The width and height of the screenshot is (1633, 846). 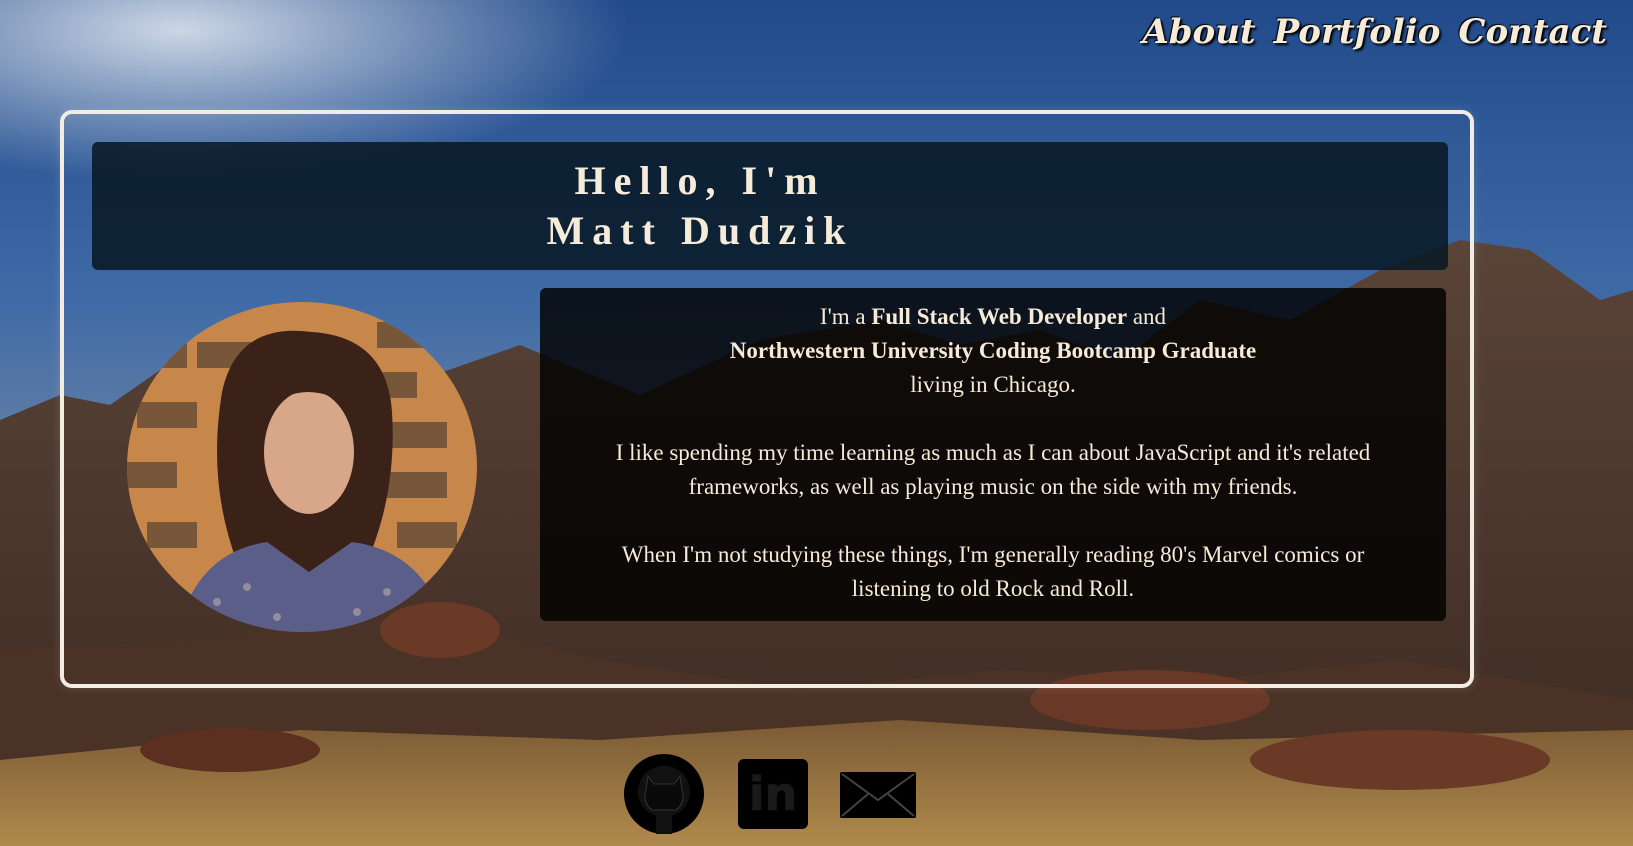 What do you see at coordinates (700, 180) in the screenshot?
I see `greeting-heading: Hello, I'm` at bounding box center [700, 180].